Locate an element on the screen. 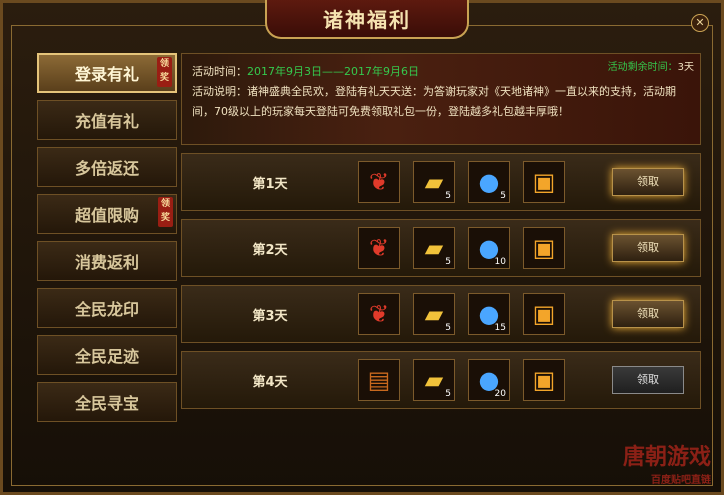 Image resolution: width=724 pixels, height=495 pixels. watermark-logo: 唐朝游戏 百度贴吧直链 is located at coordinates (667, 462).